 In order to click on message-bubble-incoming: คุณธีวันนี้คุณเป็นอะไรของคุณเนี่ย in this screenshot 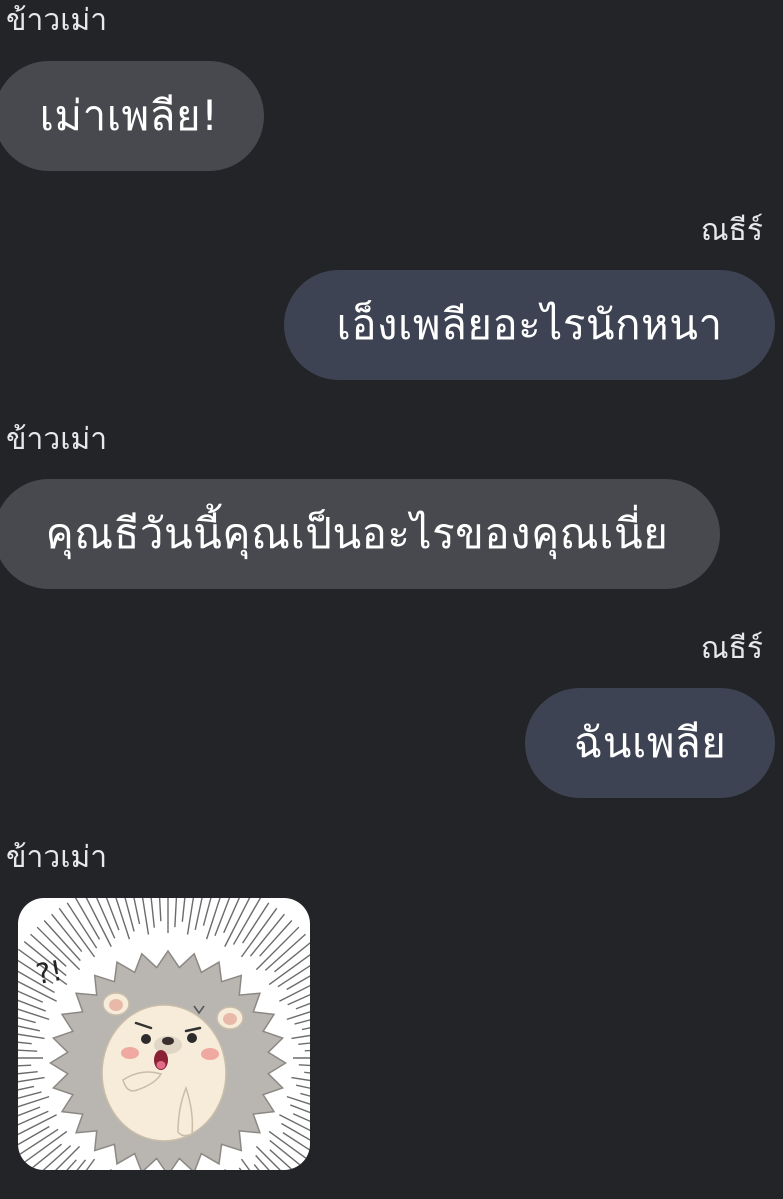, I will do `click(360, 534)`.